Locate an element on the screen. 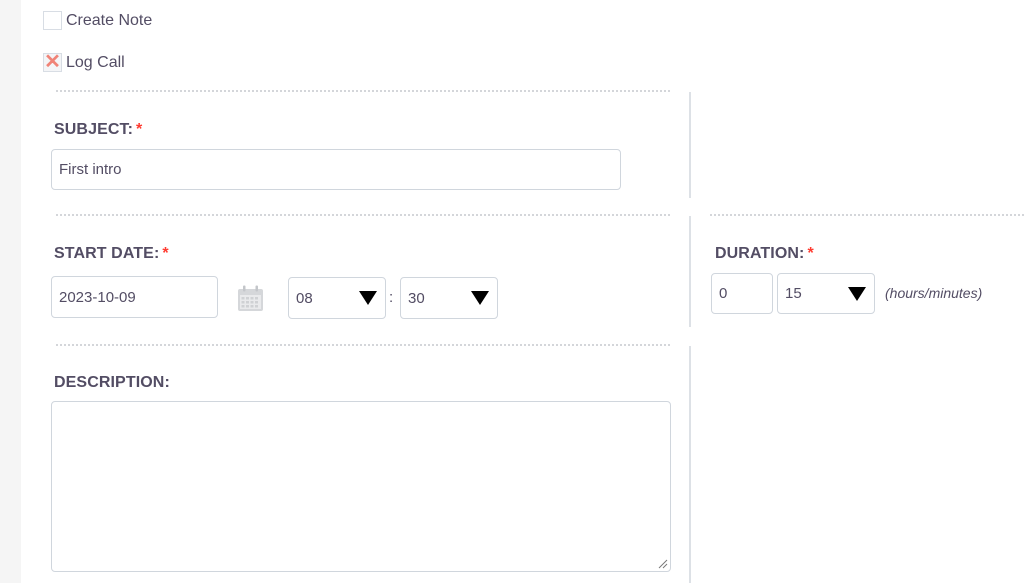  x-mark-icon: ✕ is located at coordinates (52, 62).